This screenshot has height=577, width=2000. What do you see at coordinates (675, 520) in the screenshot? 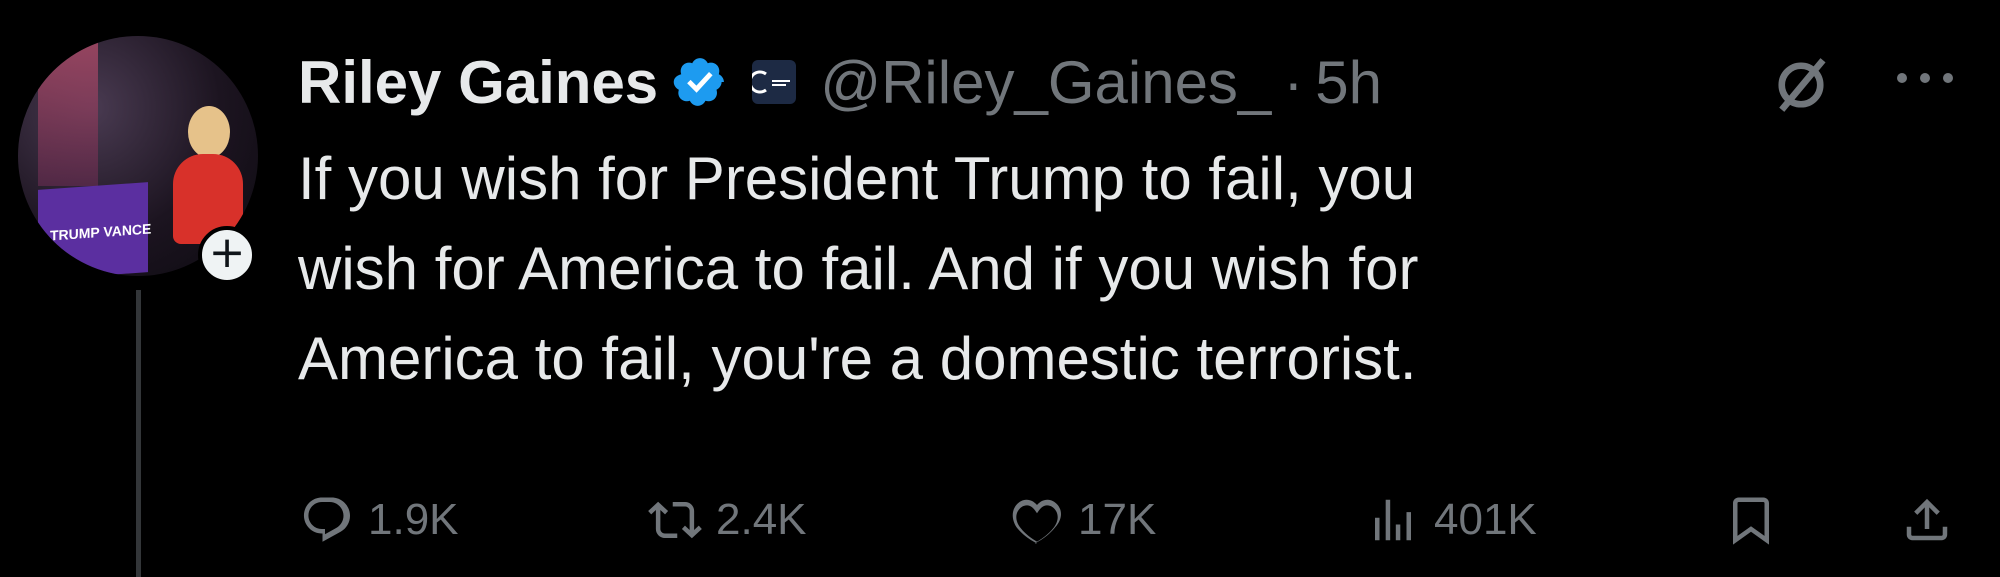
I see `repost-icon` at bounding box center [675, 520].